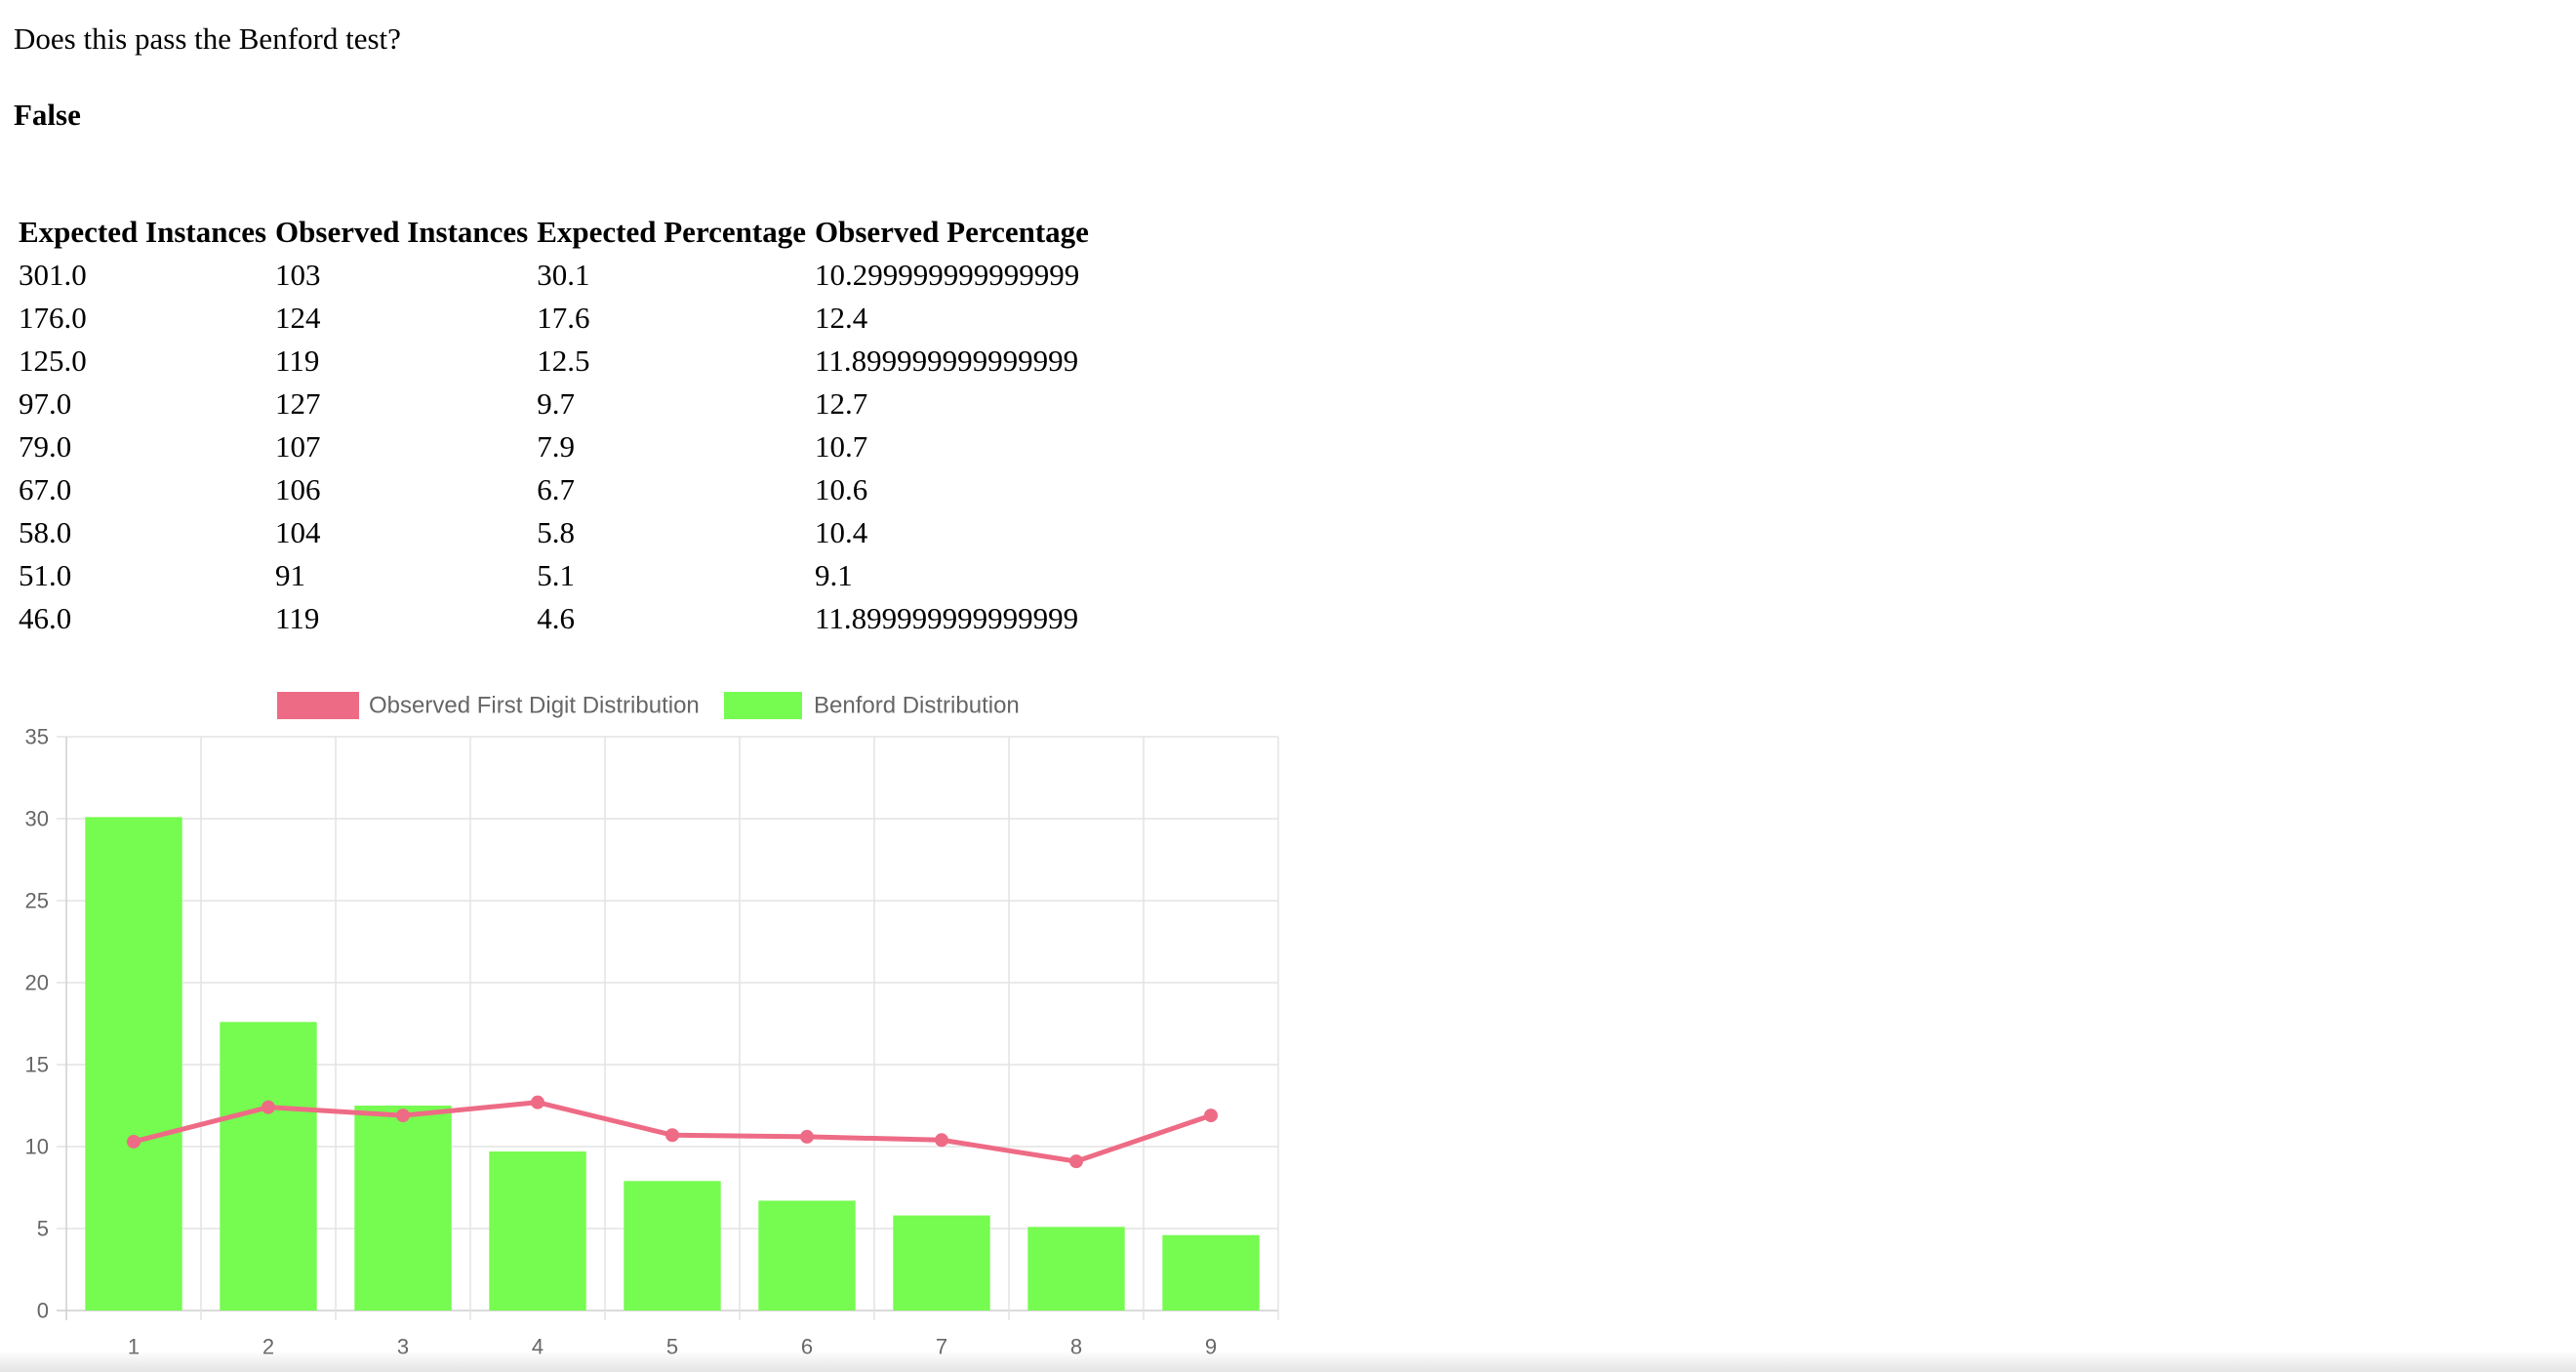 The width and height of the screenshot is (2576, 1372). What do you see at coordinates (53, 360) in the screenshot?
I see `cell-expected-instances: 125.0` at bounding box center [53, 360].